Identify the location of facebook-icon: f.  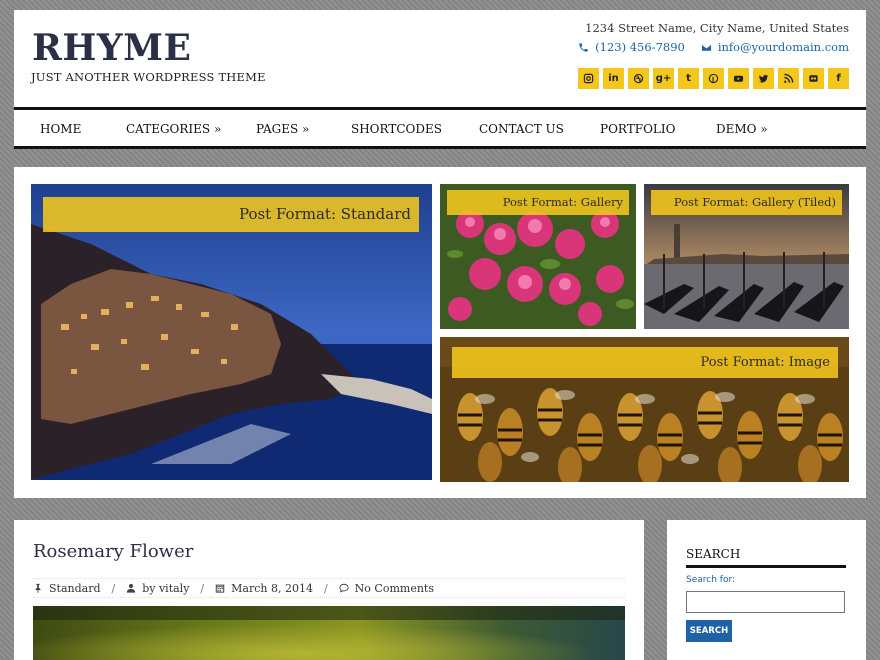
(838, 78).